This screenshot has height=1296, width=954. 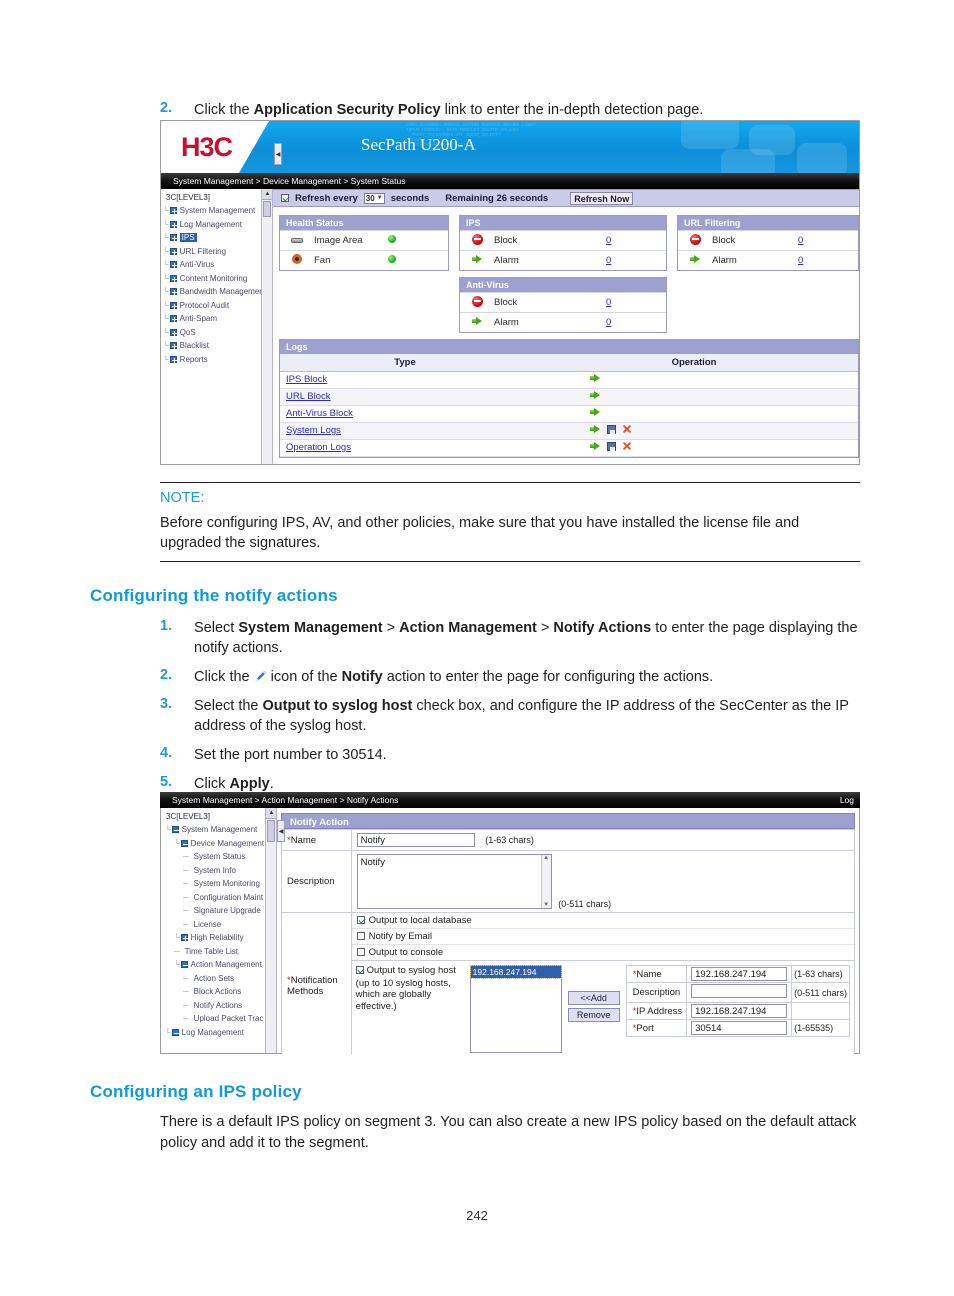 I want to click on refresh-checkbox, so click(x=285, y=198).